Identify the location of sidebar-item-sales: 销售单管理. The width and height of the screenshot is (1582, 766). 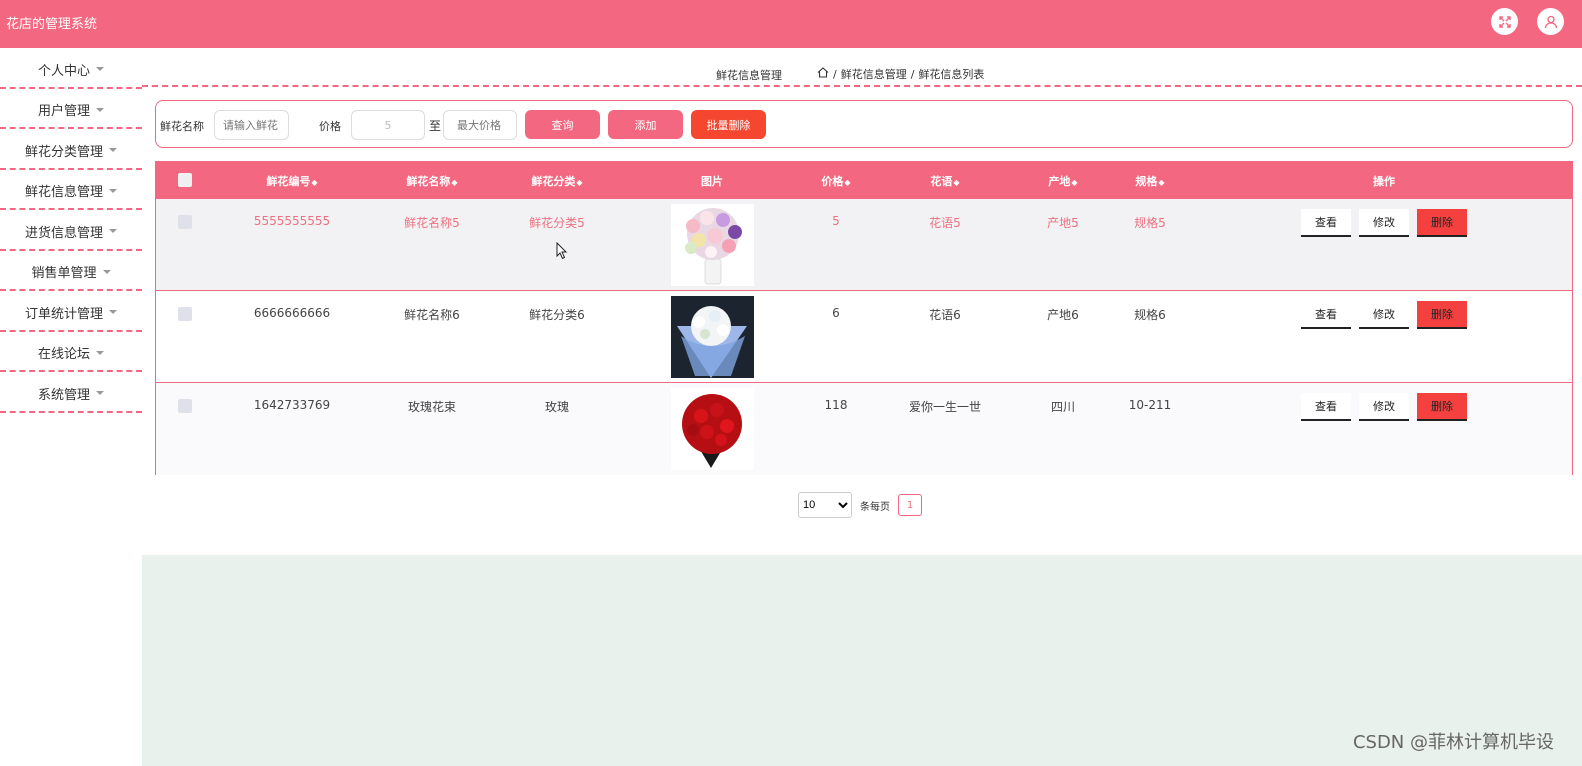
(71, 271).